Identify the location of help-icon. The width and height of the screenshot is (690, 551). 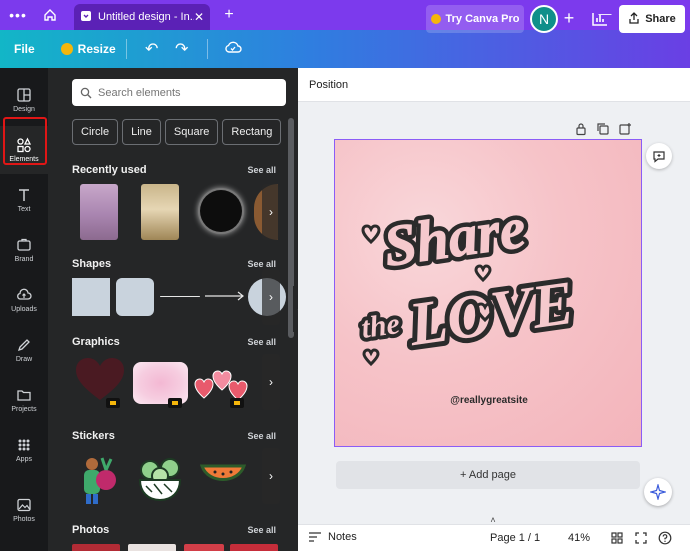
(665, 538).